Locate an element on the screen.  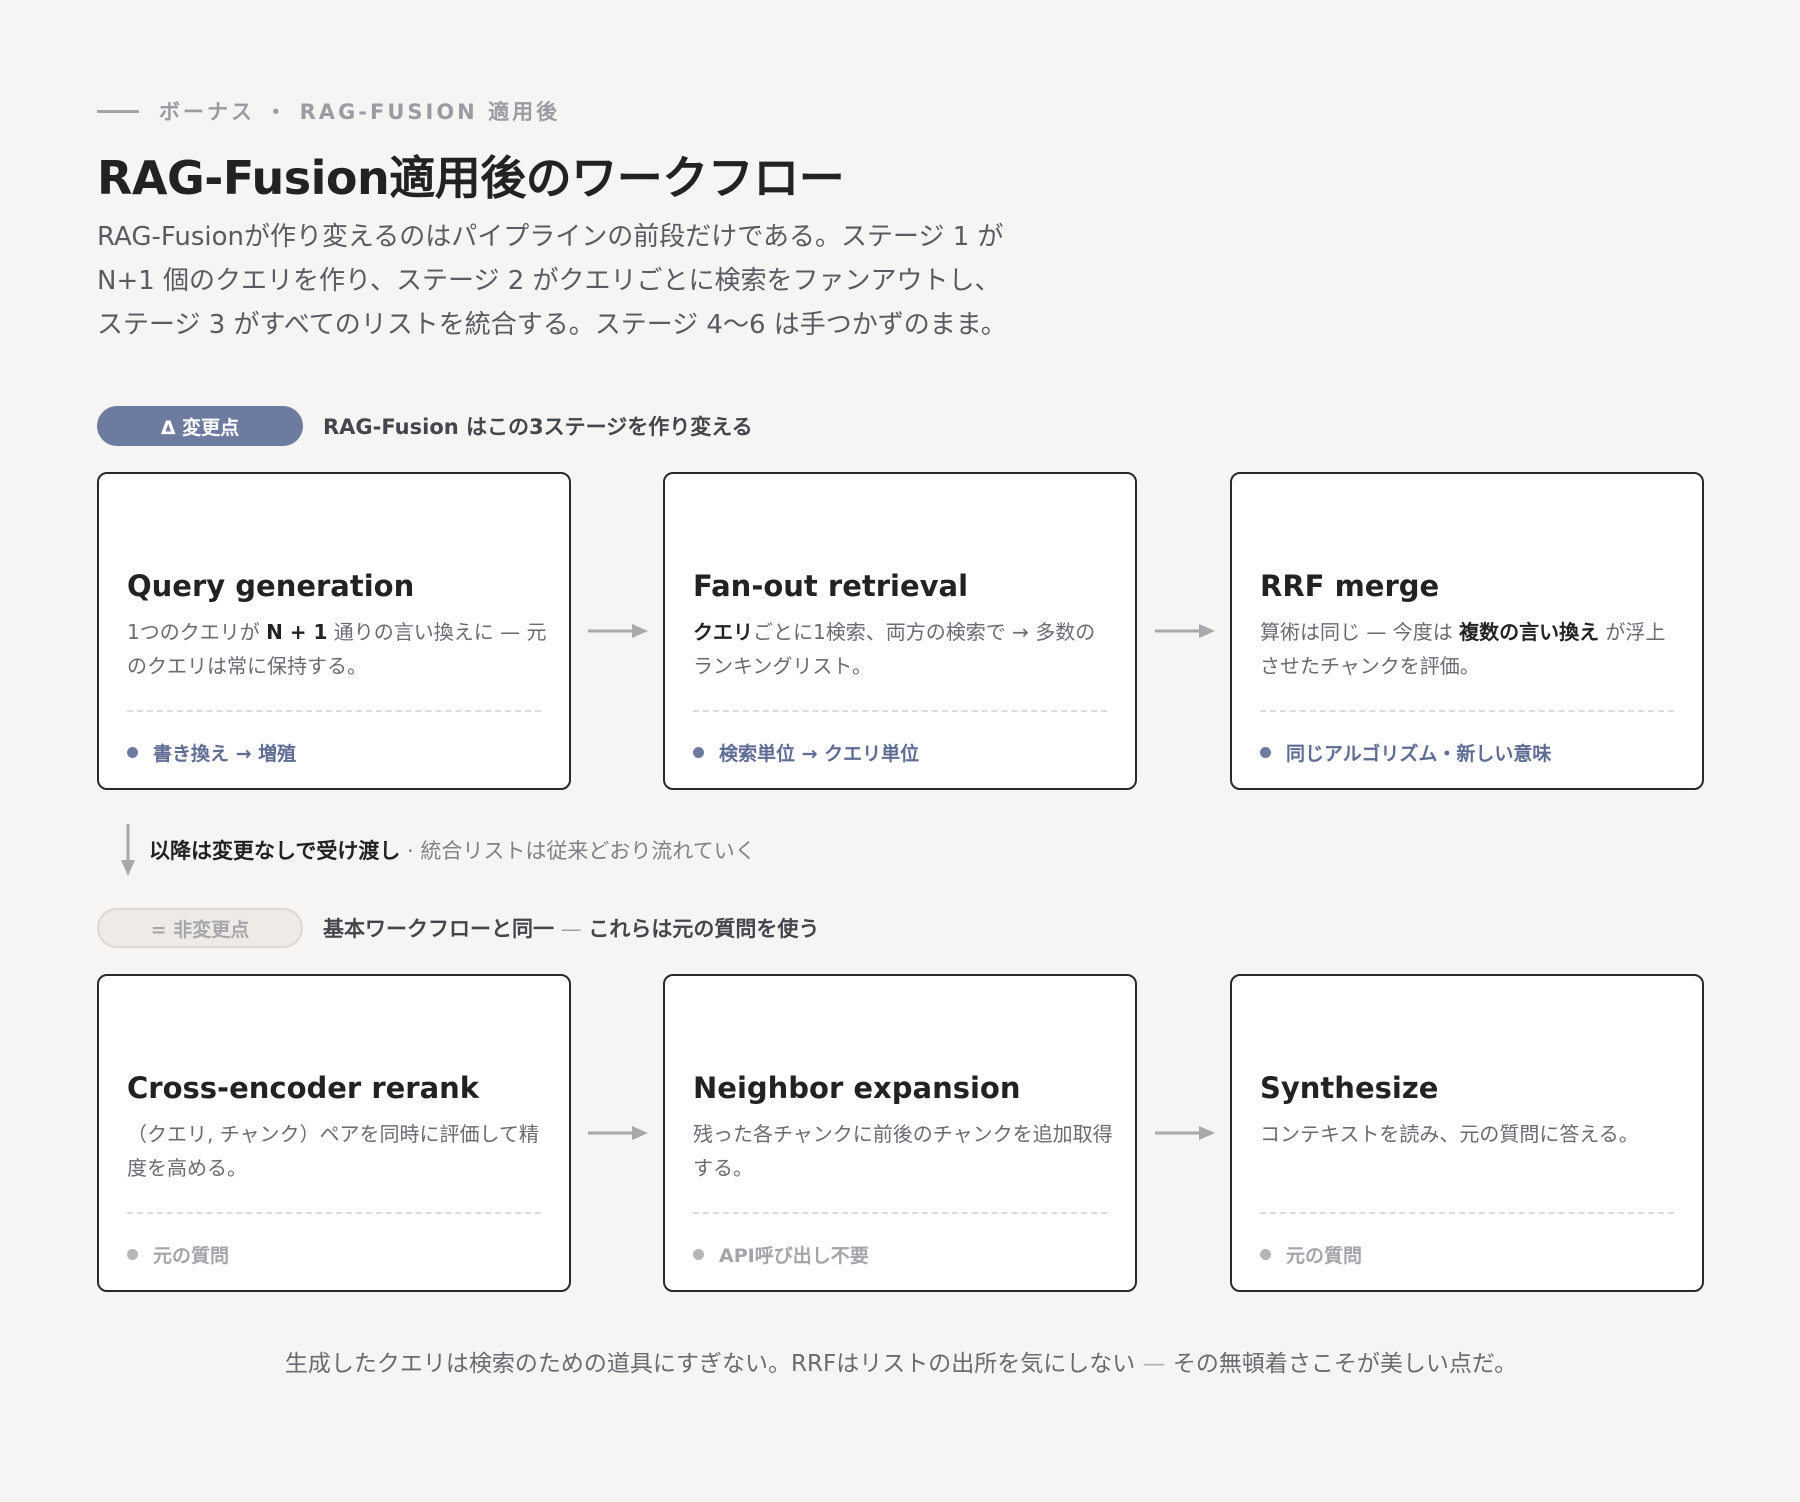
desc-pre: 算術は同じ — 今度は is located at coordinates (1360, 632).